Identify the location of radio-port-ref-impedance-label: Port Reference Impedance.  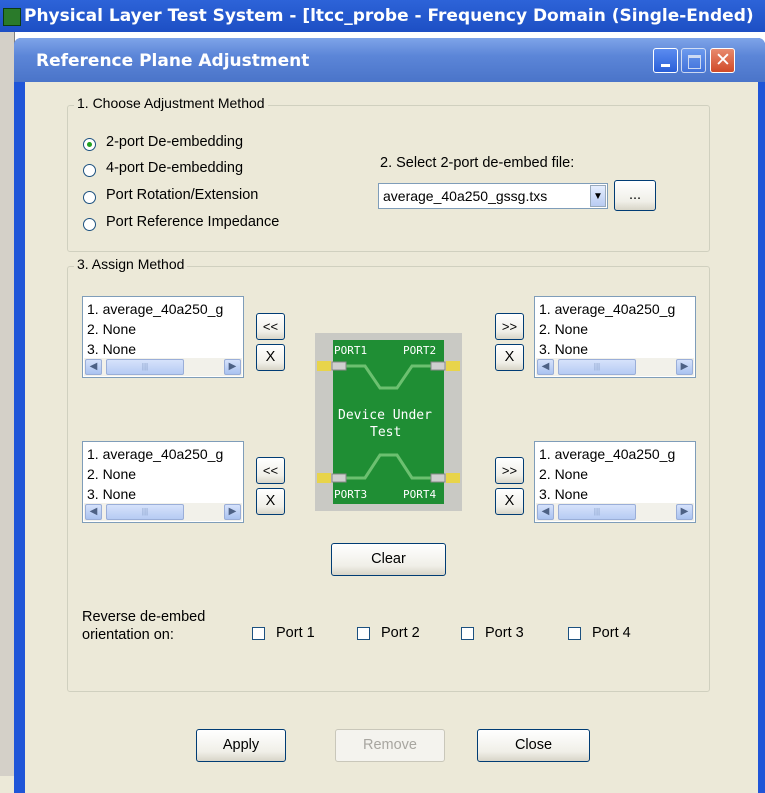
(193, 222).